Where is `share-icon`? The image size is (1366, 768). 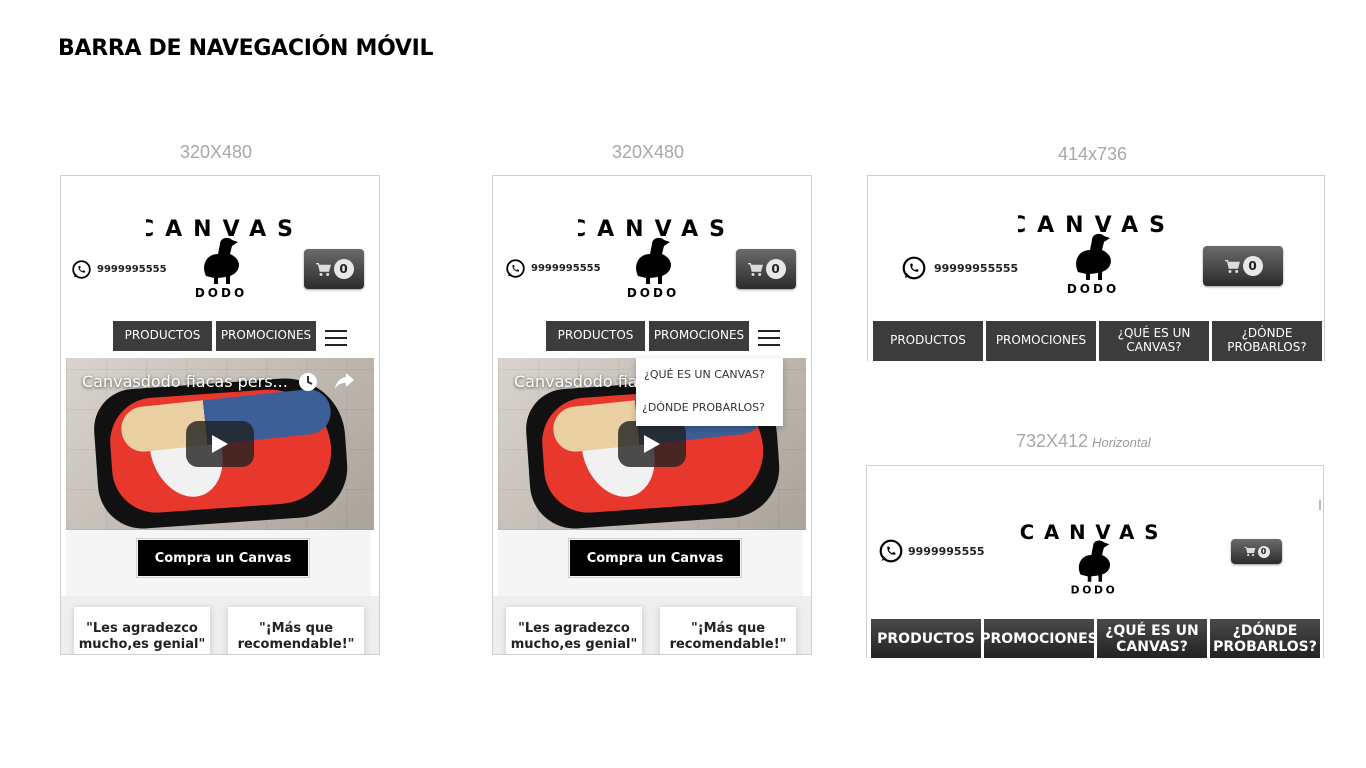 share-icon is located at coordinates (344, 381).